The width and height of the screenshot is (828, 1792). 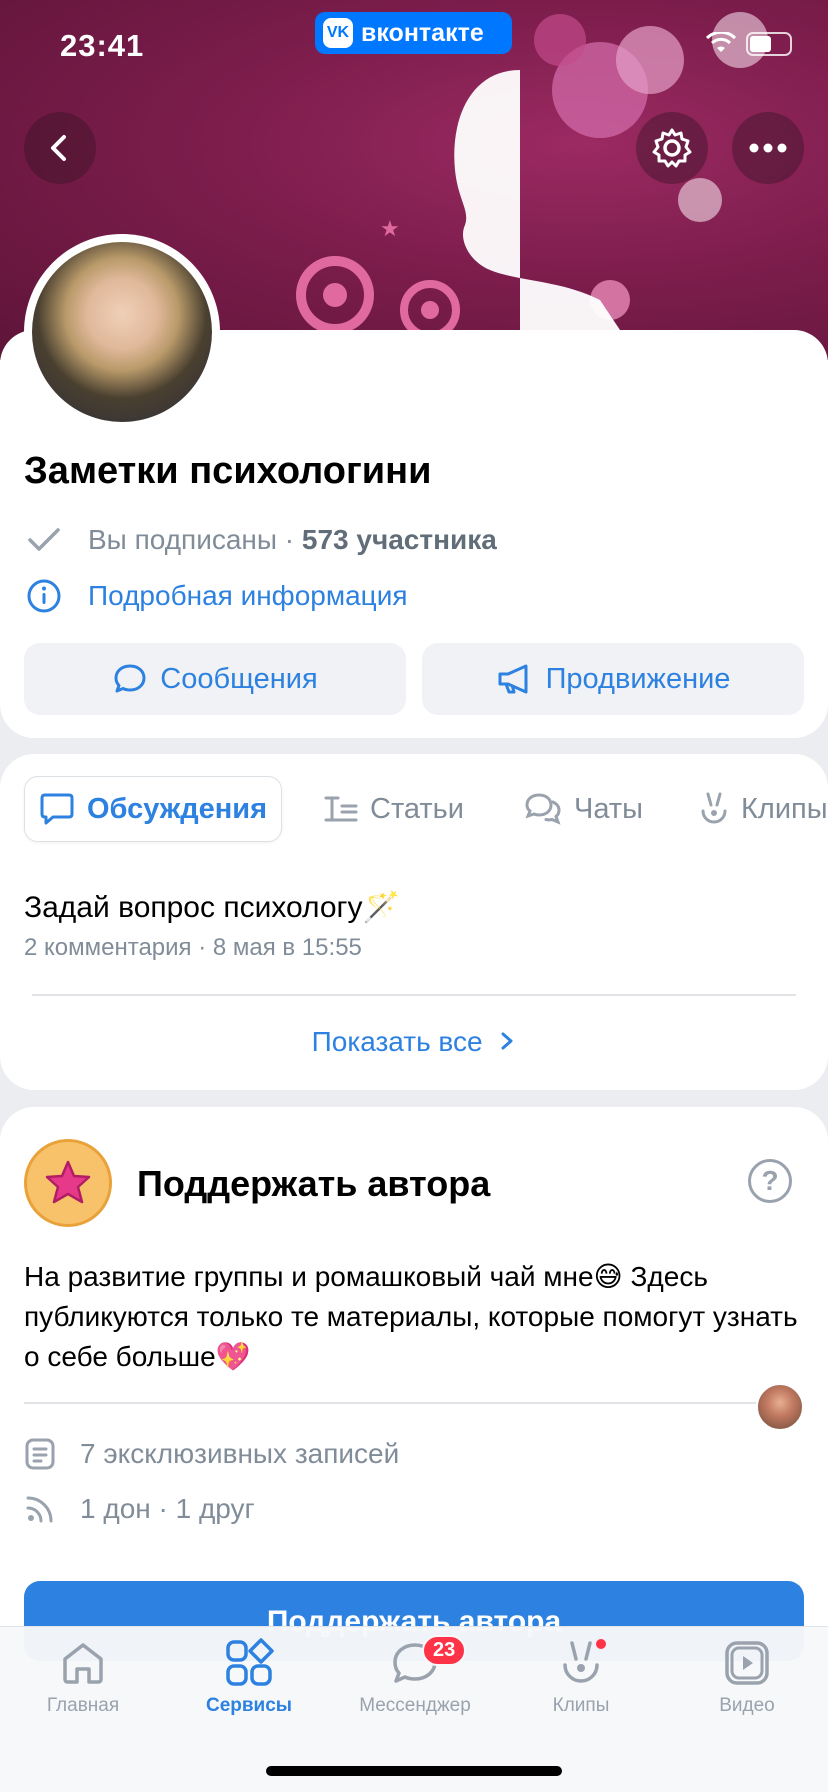 I want to click on tabbar-clips: Клипы, so click(x=581, y=1677).